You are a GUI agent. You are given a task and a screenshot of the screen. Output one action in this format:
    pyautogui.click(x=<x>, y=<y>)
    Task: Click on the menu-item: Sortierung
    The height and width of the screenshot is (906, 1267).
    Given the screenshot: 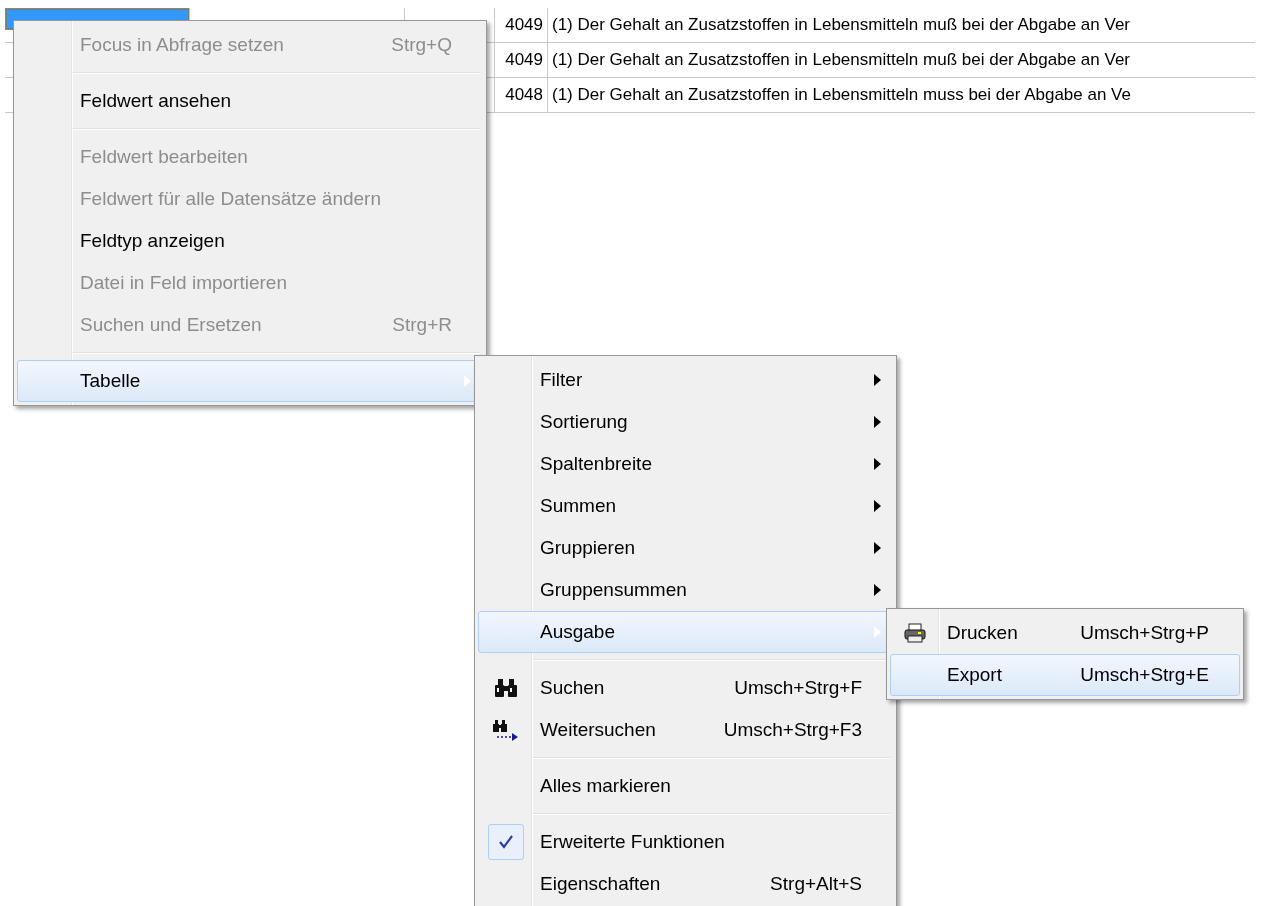 What is the action you would take?
    pyautogui.click(x=685, y=422)
    